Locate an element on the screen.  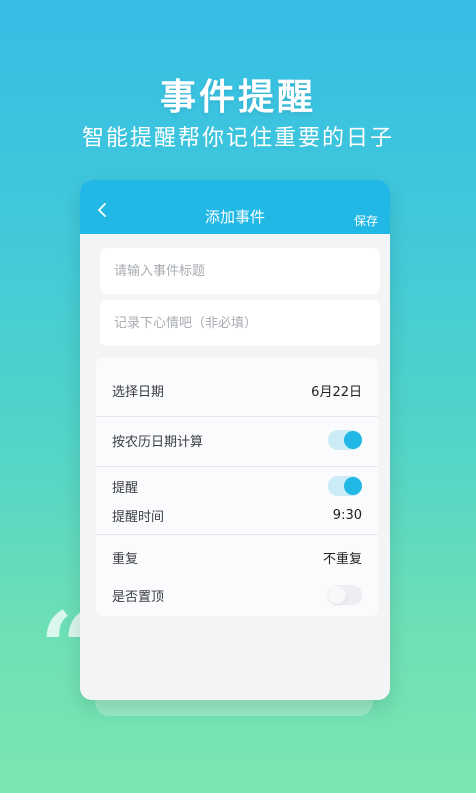
lunar-row: 按农历日期计算 is located at coordinates (237, 440).